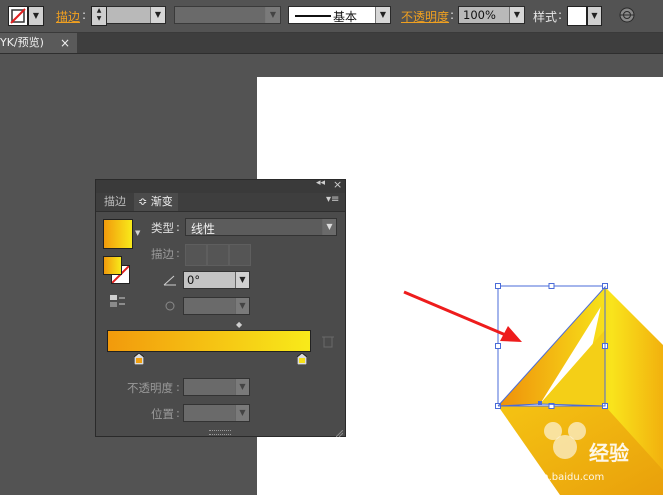  I want to click on angle-value: 0°, so click(193, 280).